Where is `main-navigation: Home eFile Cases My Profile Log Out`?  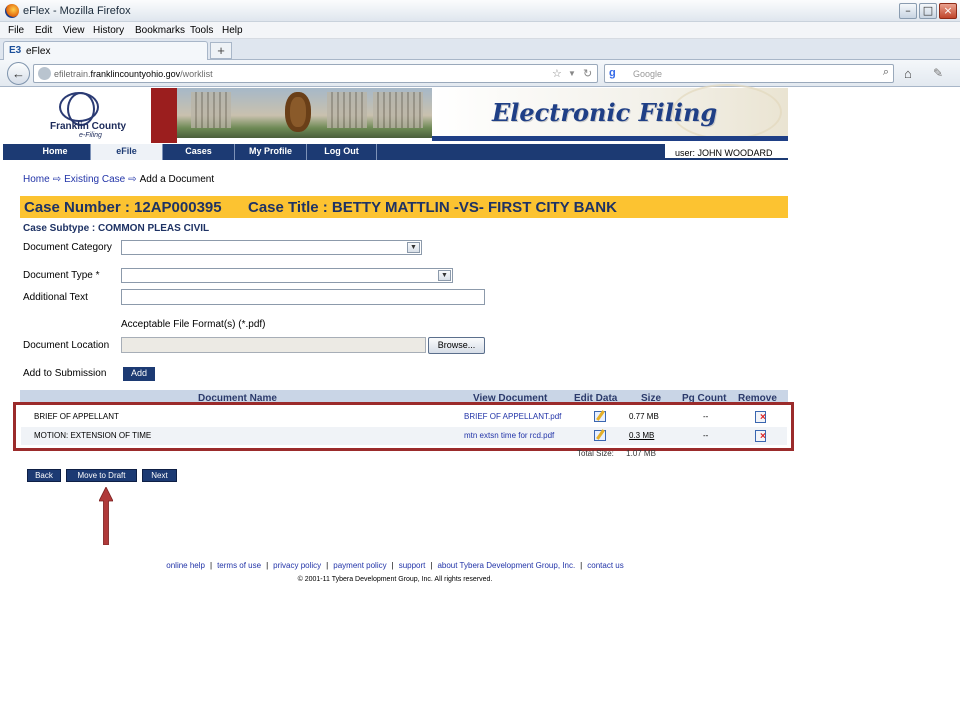
main-navigation: Home eFile Cases My Profile Log Out is located at coordinates (334, 152).